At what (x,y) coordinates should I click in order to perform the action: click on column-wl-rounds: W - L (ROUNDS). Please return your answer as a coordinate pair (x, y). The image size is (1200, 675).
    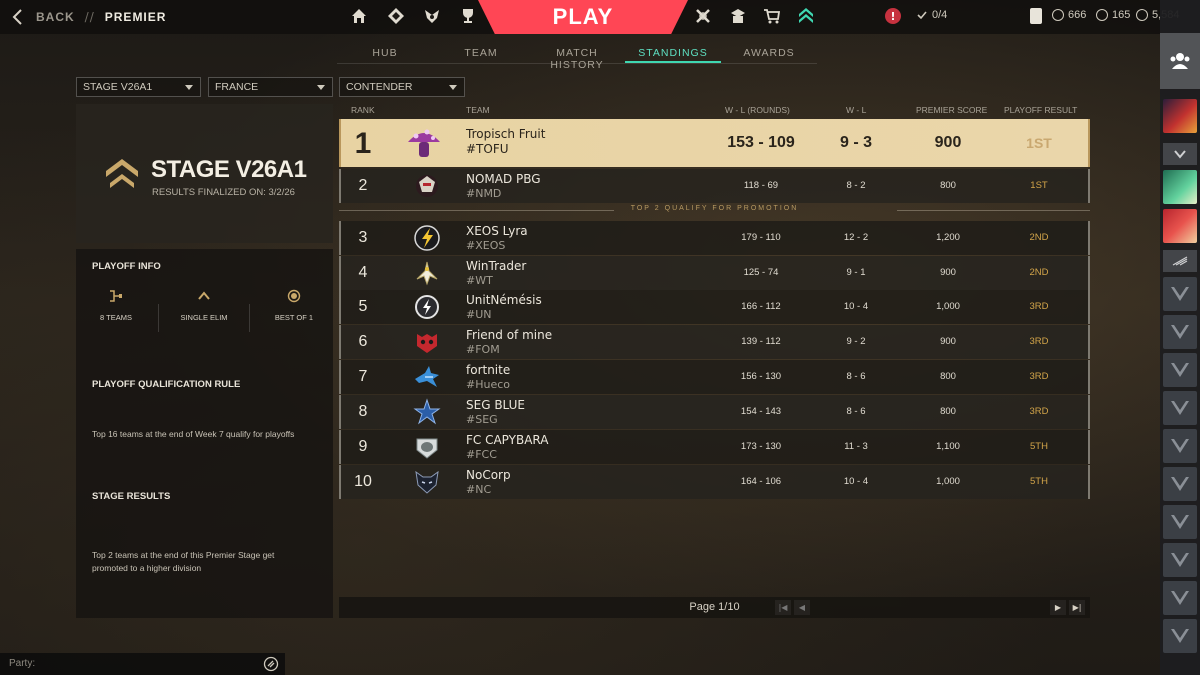
    Looking at the image, I should click on (757, 110).